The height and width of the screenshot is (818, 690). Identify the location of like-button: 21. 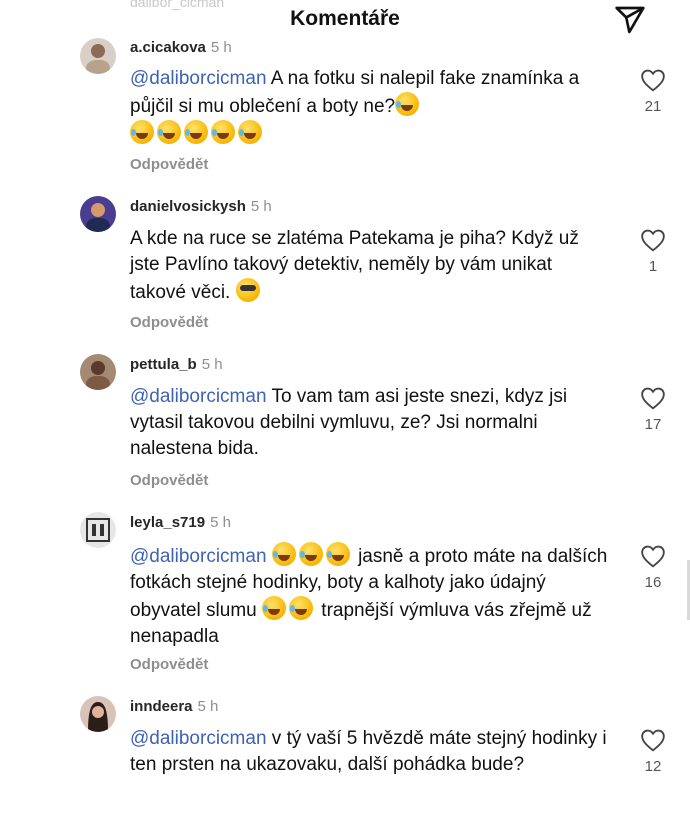
(653, 91).